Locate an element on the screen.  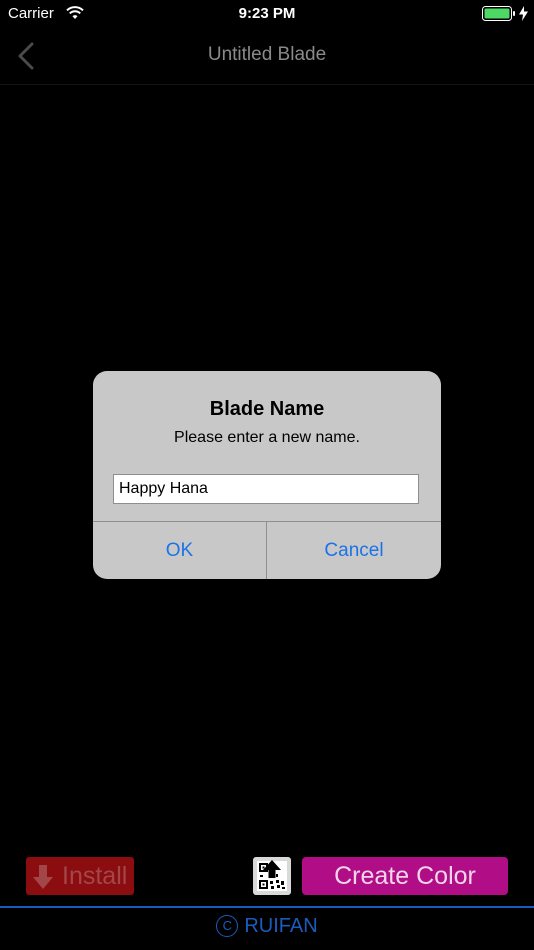
clock: 9:23 PM is located at coordinates (267, 13).